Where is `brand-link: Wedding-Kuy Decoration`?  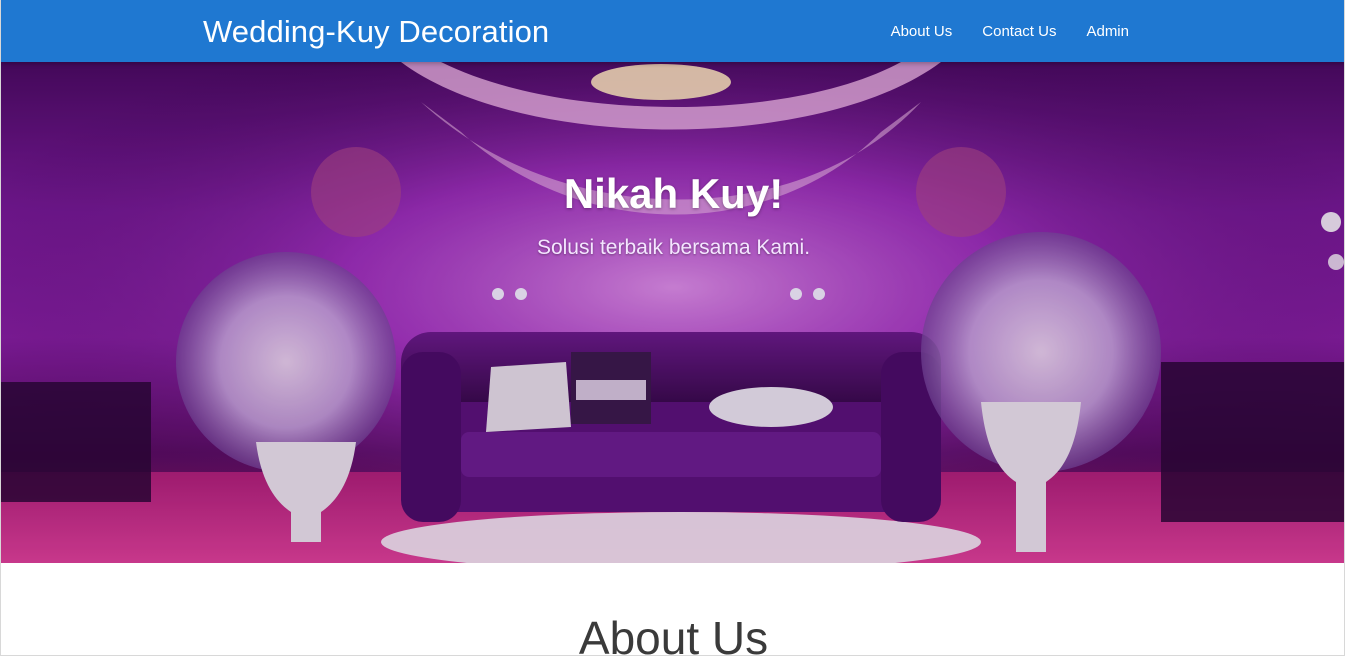 brand-link: Wedding-Kuy Decoration is located at coordinates (376, 32).